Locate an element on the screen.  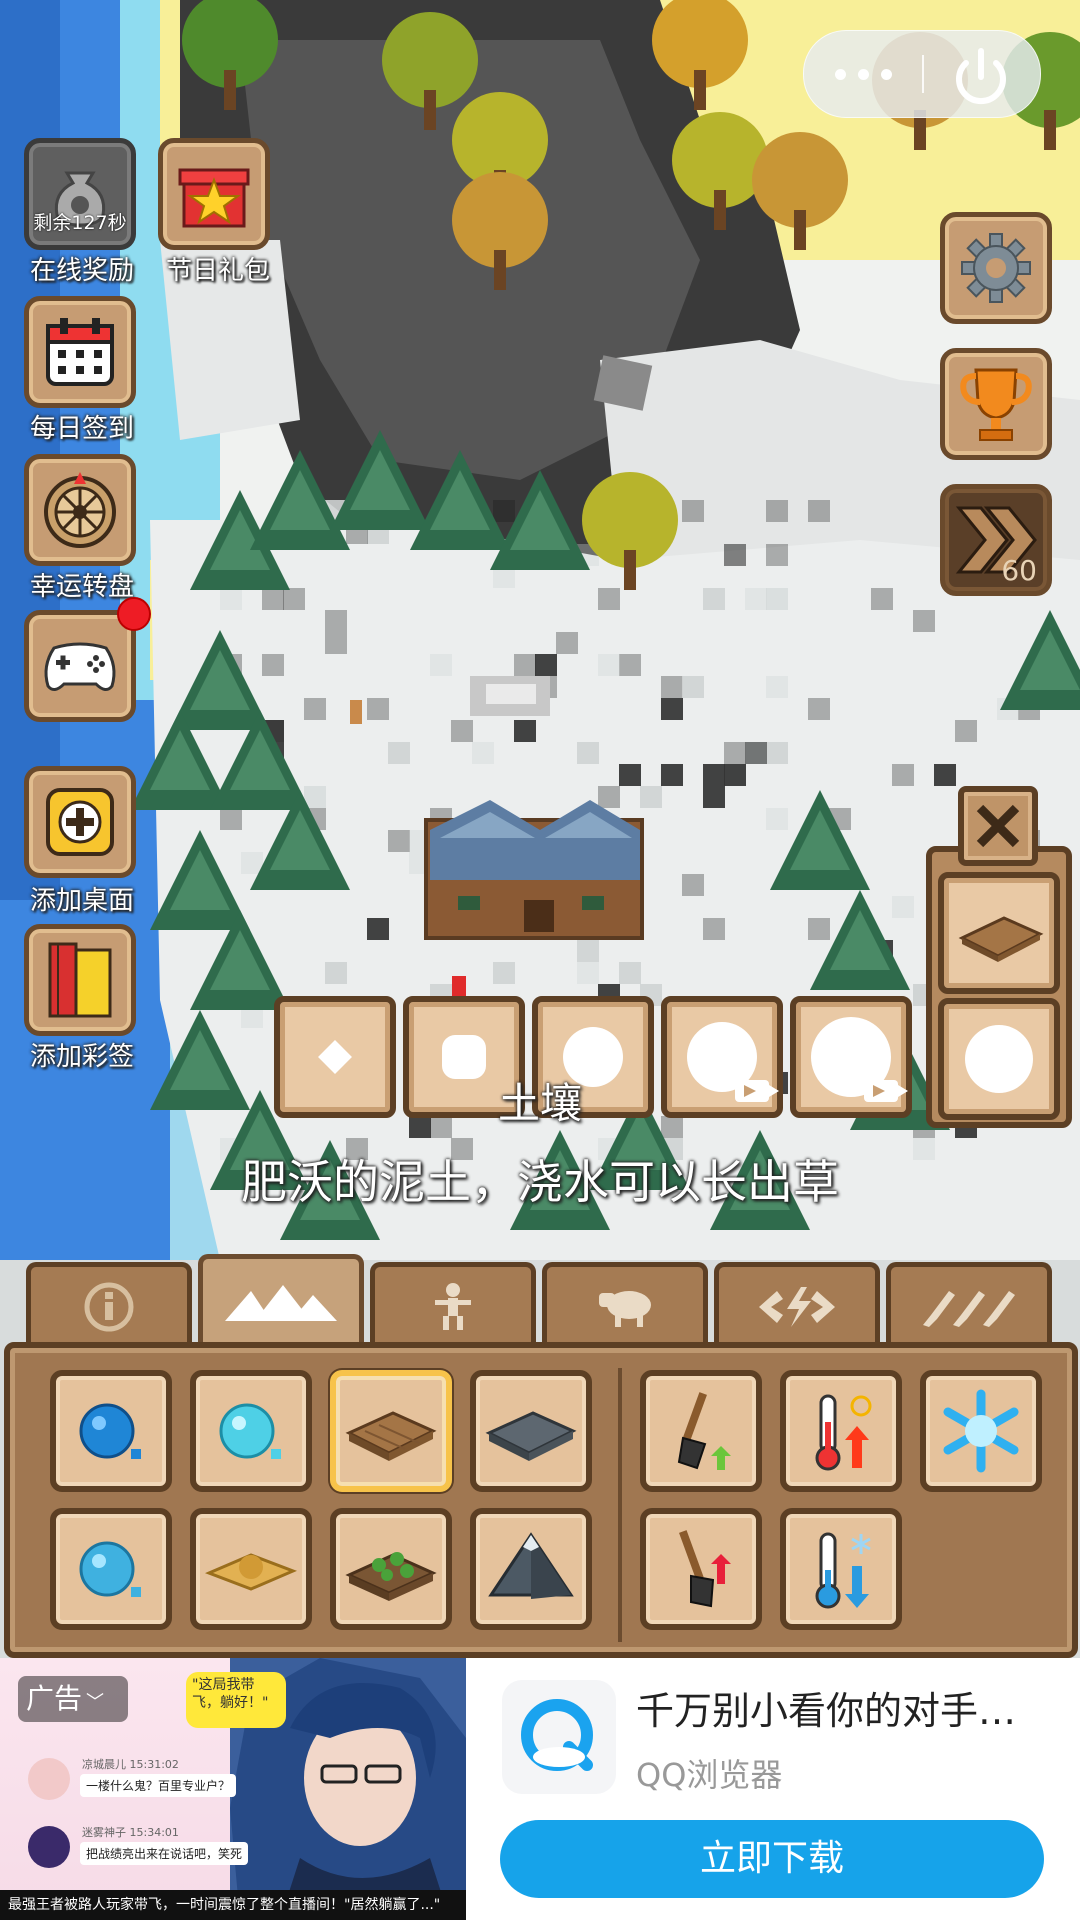
rock-tile-icon is located at coordinates (531, 1436).